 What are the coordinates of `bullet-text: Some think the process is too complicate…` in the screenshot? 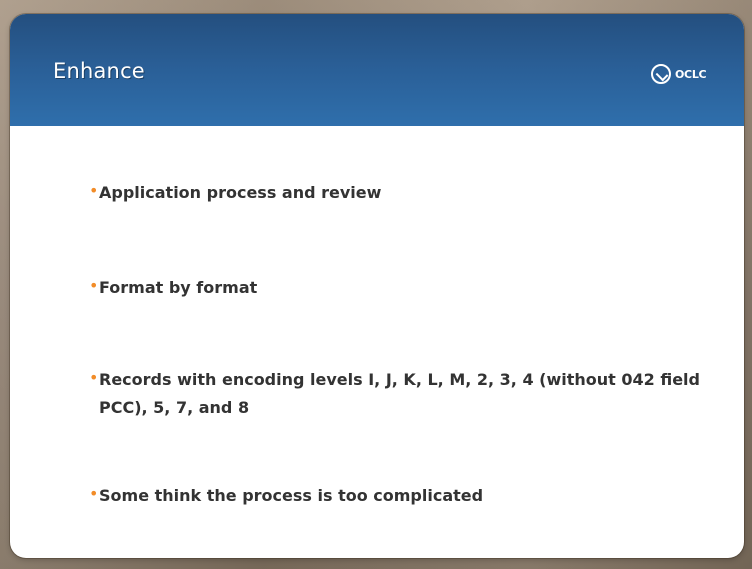 It's located at (291, 495).